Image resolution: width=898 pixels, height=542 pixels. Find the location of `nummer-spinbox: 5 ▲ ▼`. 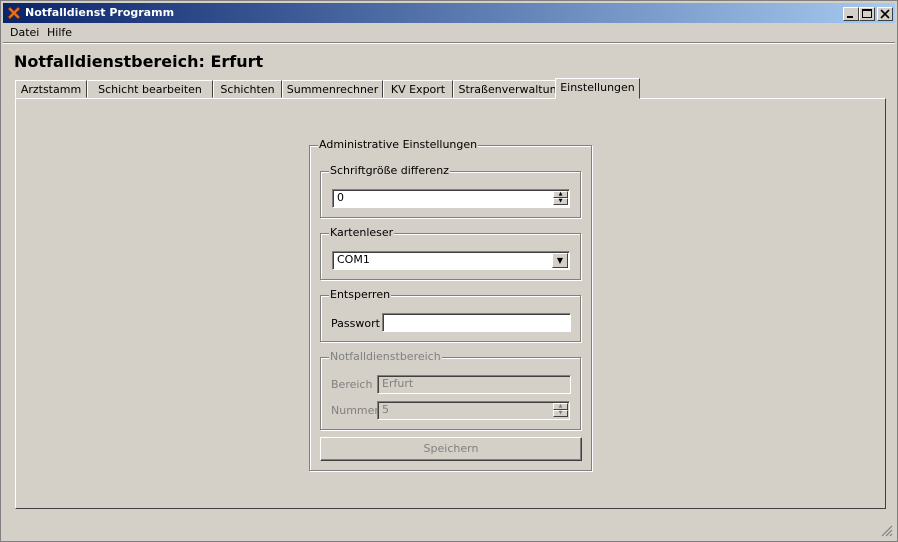

nummer-spinbox: 5 ▲ ▼ is located at coordinates (473, 410).